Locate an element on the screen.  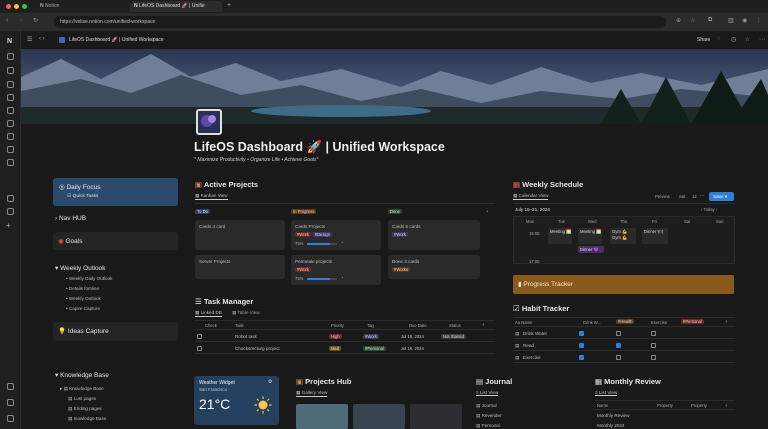
weekly-schedule-heading: ▦ Weekly Schedule is located at coordinates (548, 184).